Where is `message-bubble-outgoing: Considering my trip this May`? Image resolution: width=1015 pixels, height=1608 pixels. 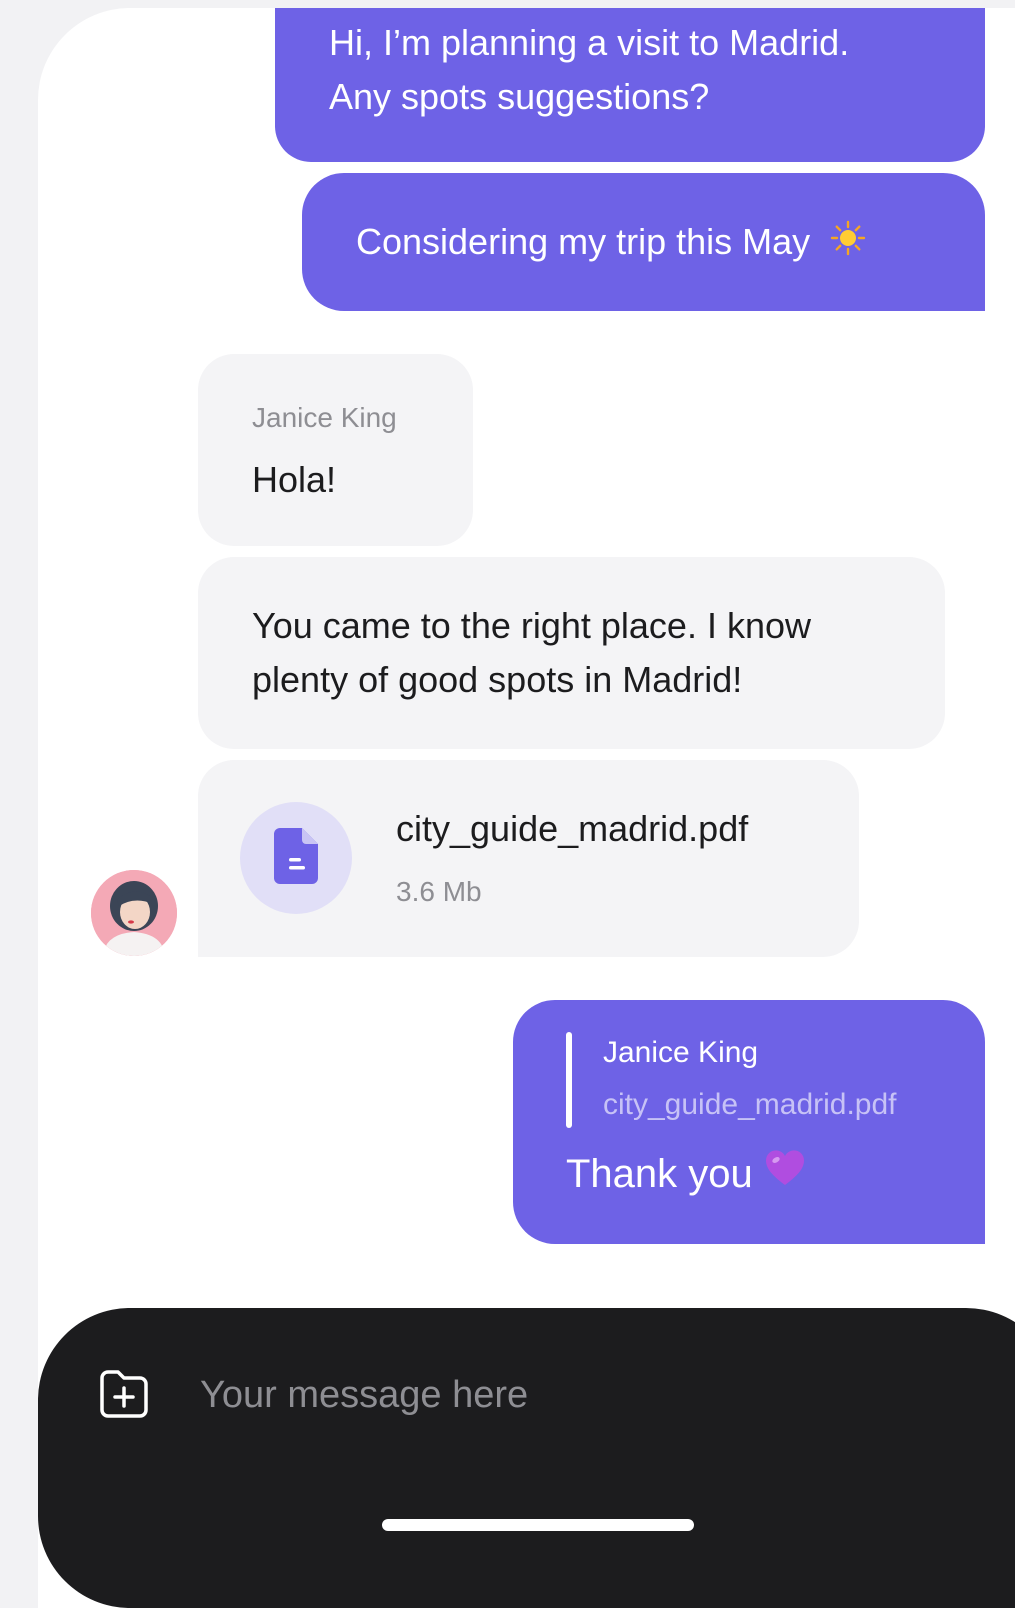
message-bubble-outgoing: Considering my trip this May is located at coordinates (643, 242).